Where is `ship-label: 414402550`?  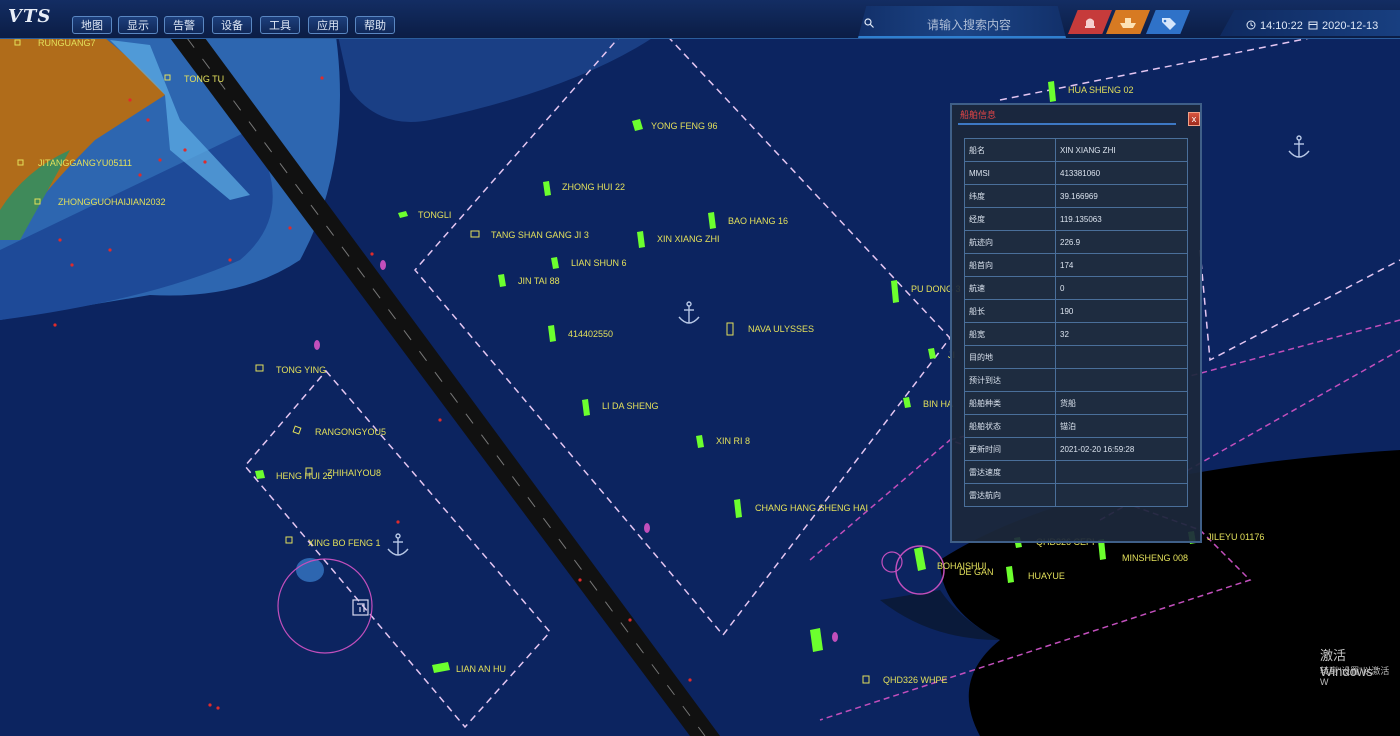 ship-label: 414402550 is located at coordinates (590, 334).